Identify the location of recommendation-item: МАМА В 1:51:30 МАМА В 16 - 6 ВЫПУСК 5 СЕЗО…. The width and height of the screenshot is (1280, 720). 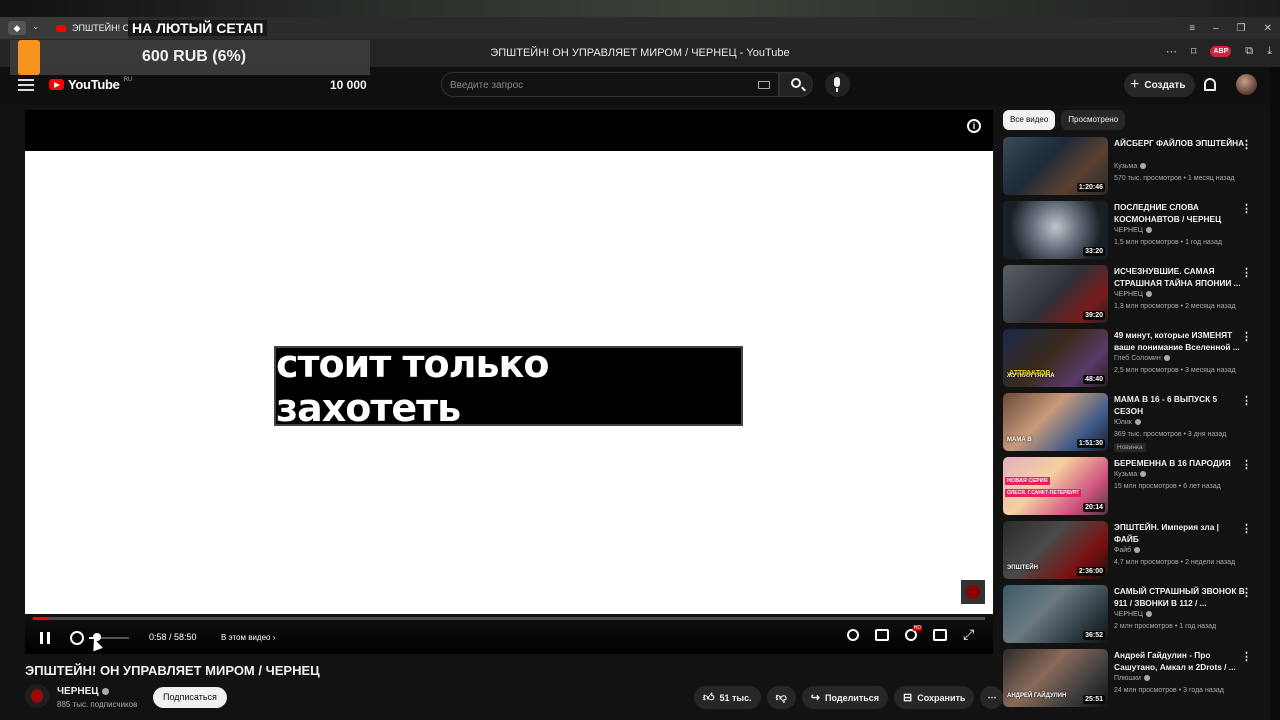
(1135, 425).